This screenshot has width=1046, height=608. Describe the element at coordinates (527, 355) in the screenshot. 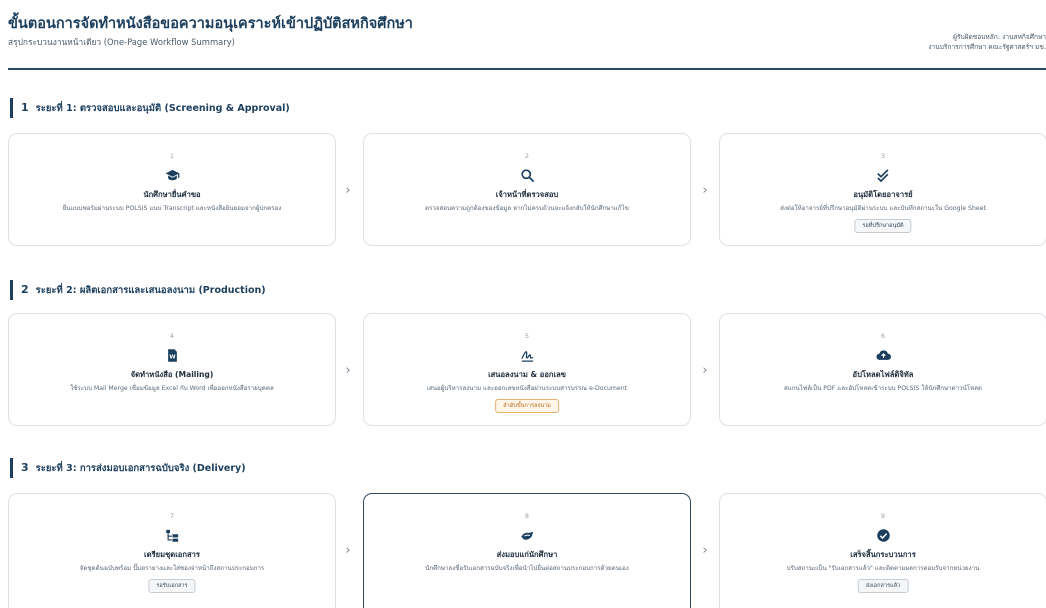

I see `signature-icon` at that location.